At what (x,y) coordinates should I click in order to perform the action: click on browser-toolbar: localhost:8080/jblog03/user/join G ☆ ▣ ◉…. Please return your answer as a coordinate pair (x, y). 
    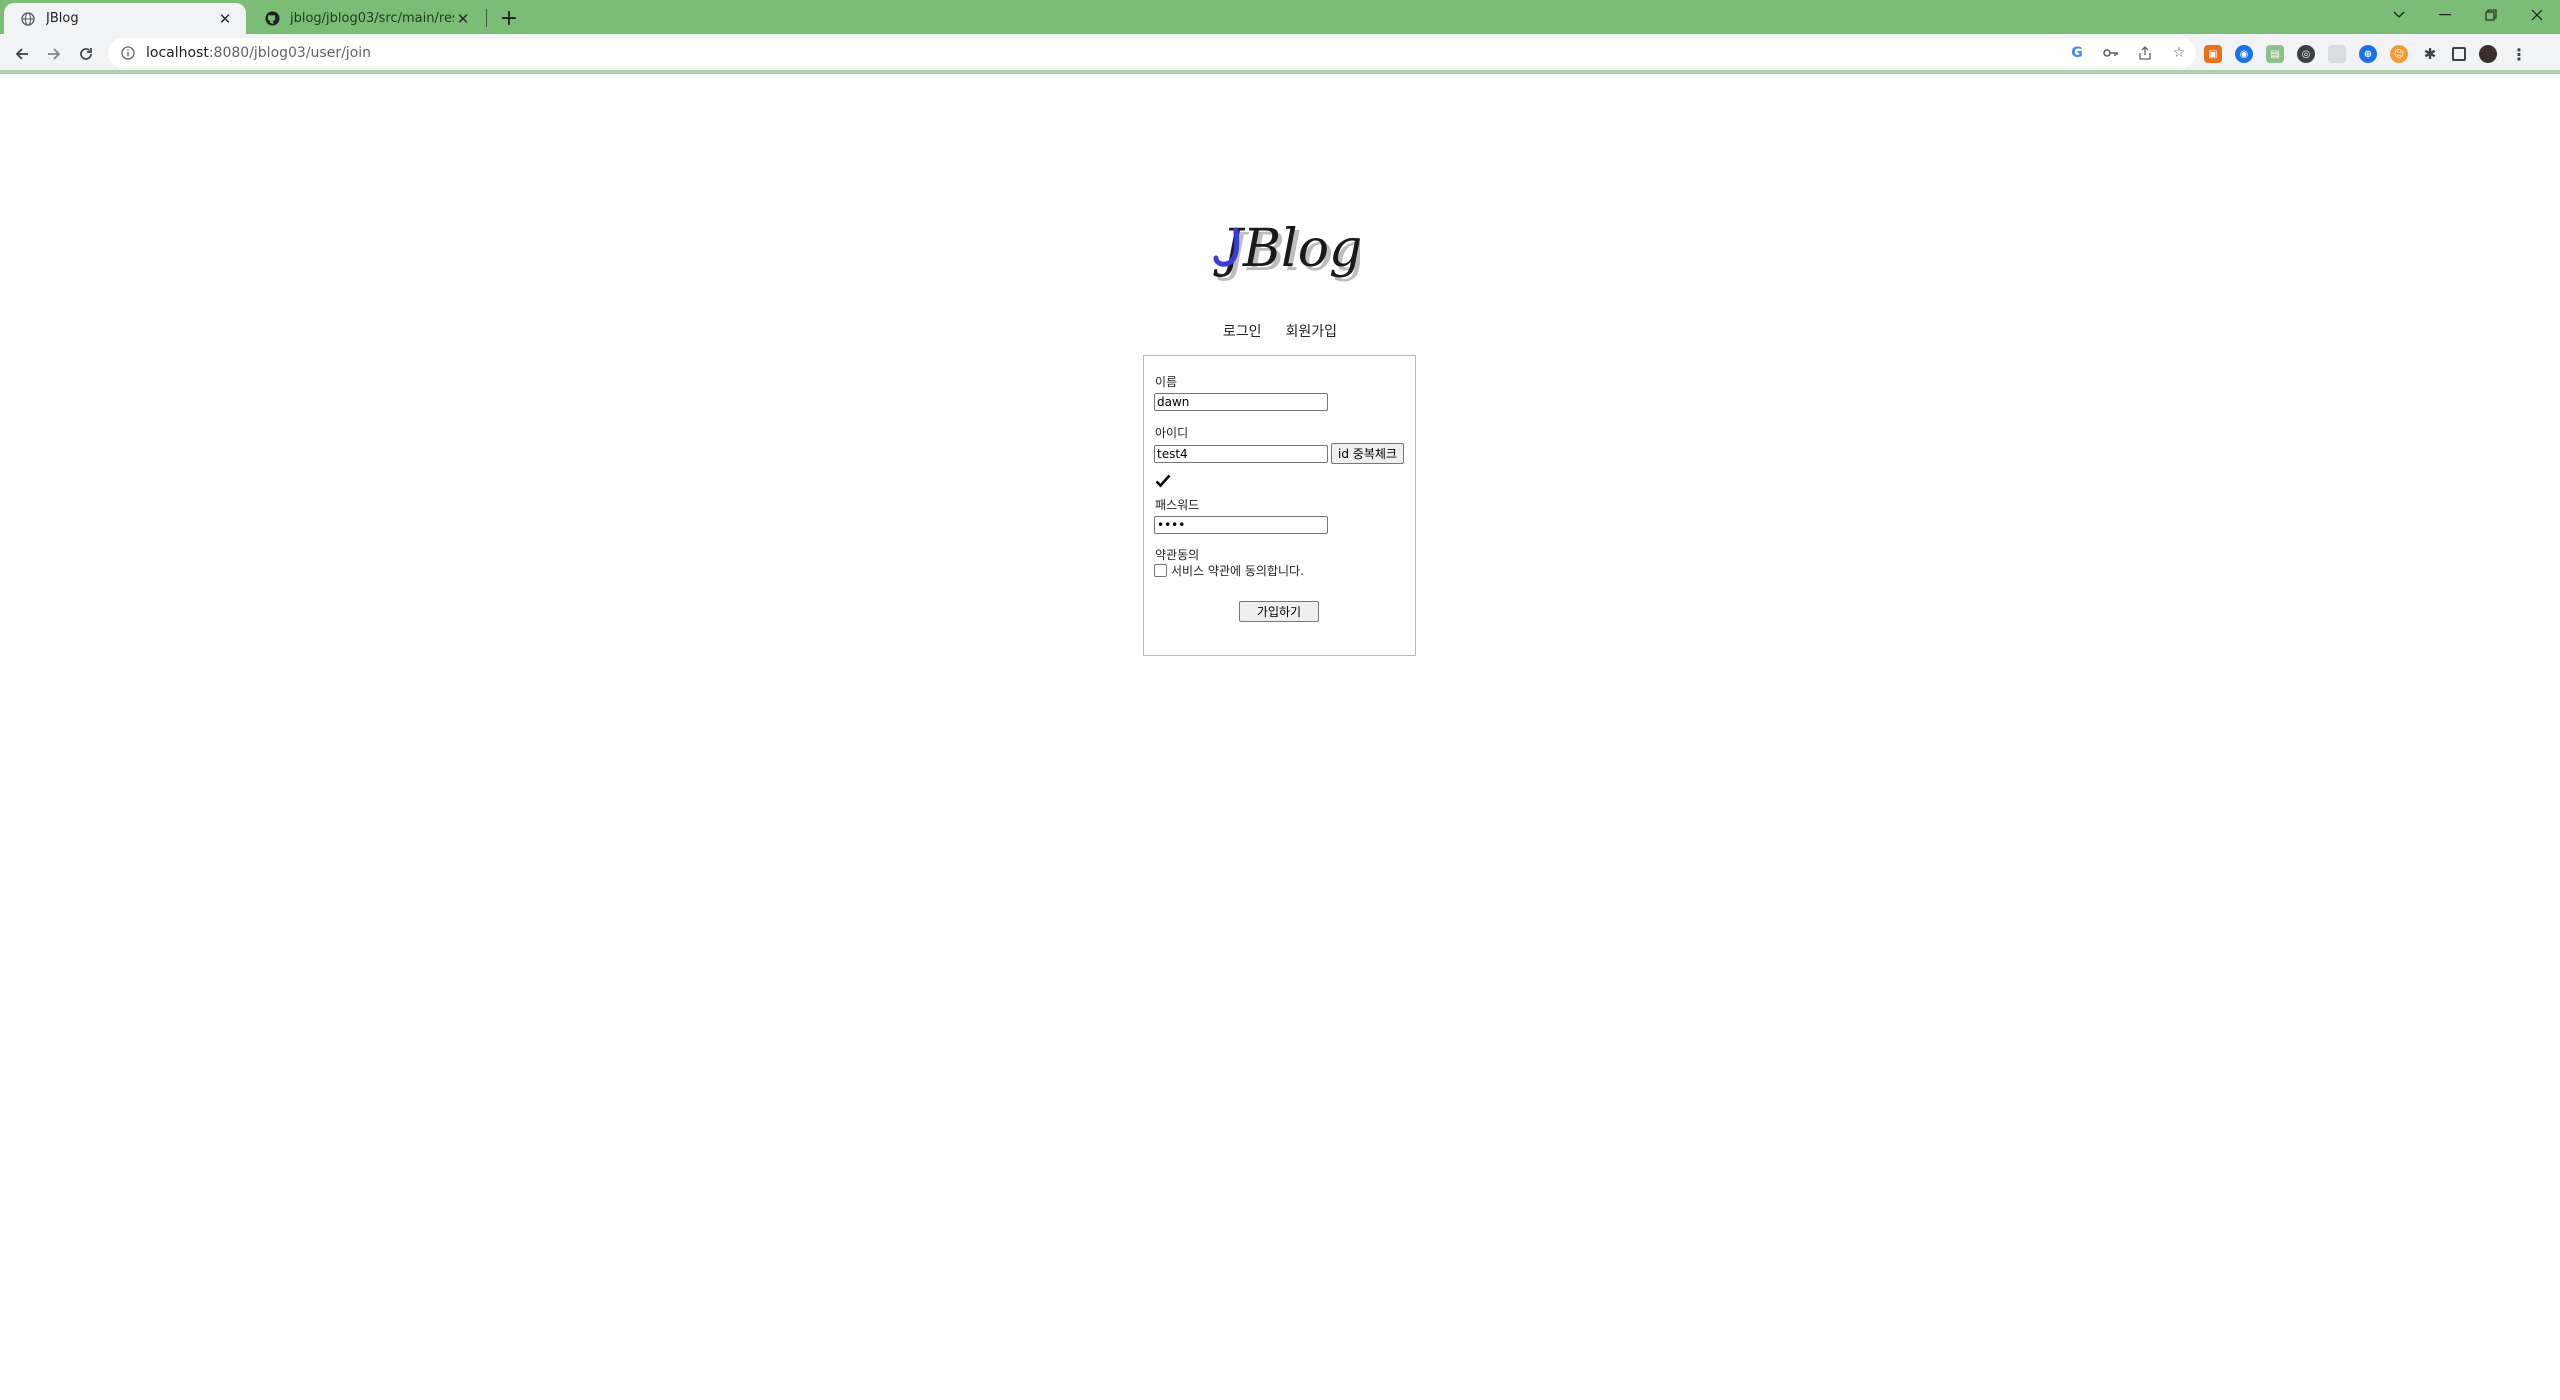
    Looking at the image, I should click on (1280, 54).